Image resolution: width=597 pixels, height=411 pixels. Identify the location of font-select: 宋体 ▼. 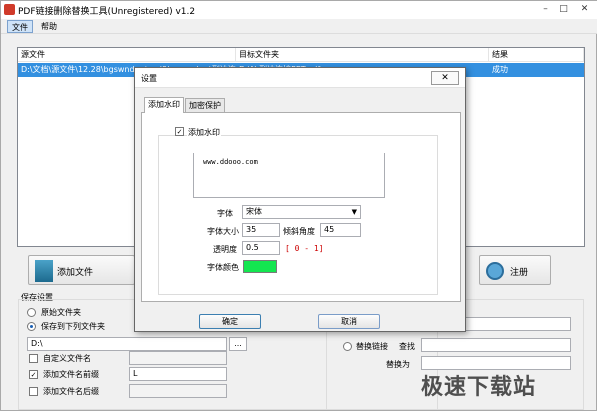
(301, 212).